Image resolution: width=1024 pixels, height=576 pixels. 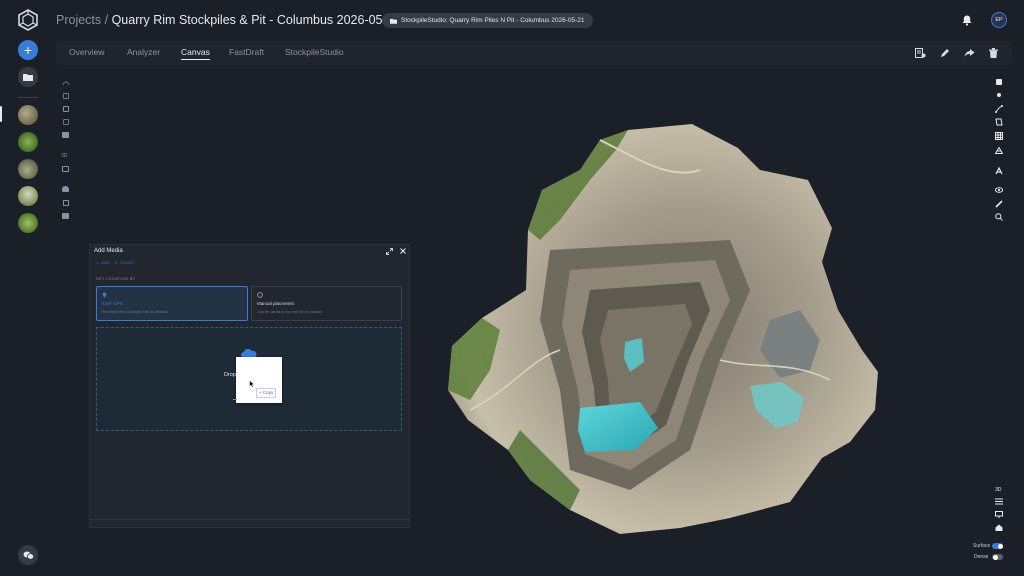 I want to click on left-3d-label: 3D, so click(x=64, y=156).